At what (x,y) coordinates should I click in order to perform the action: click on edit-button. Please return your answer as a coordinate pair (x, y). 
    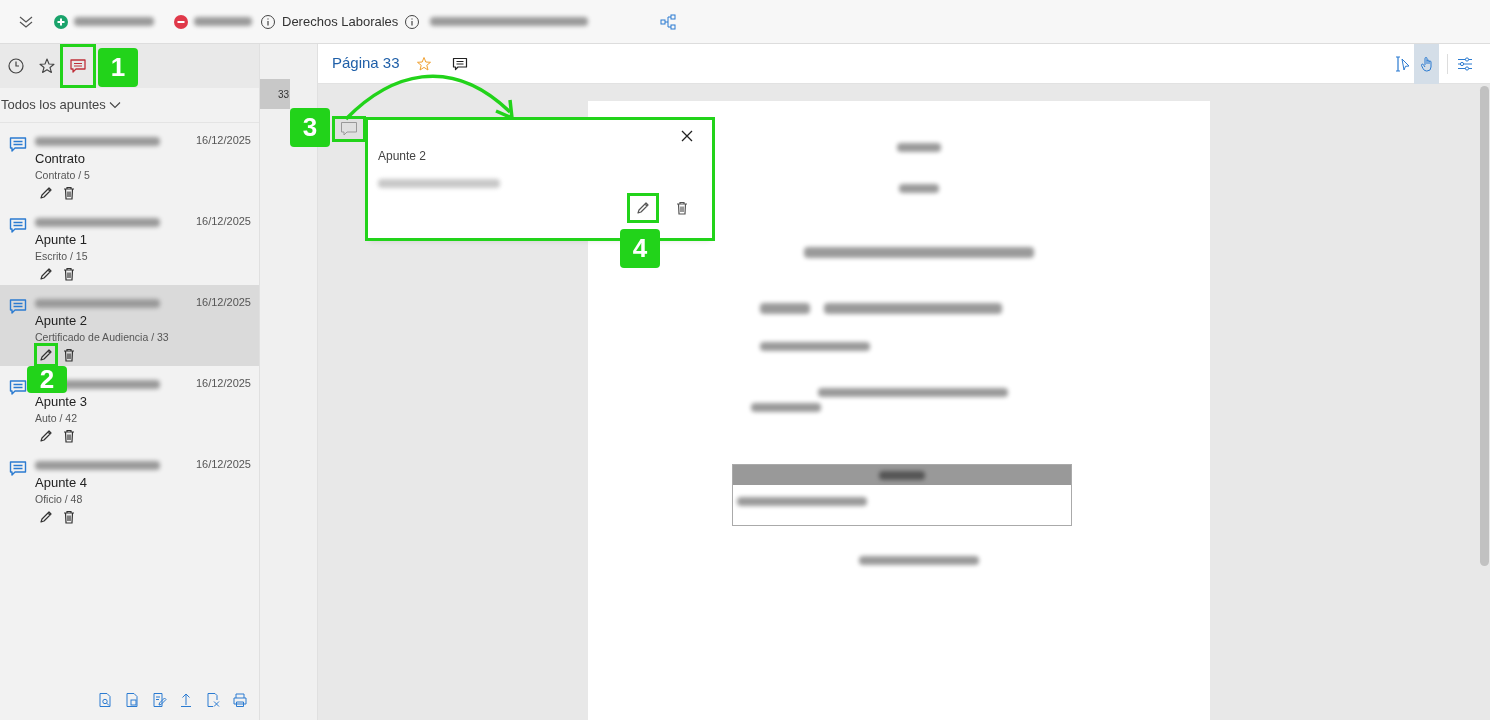
    Looking at the image, I should click on (643, 208).